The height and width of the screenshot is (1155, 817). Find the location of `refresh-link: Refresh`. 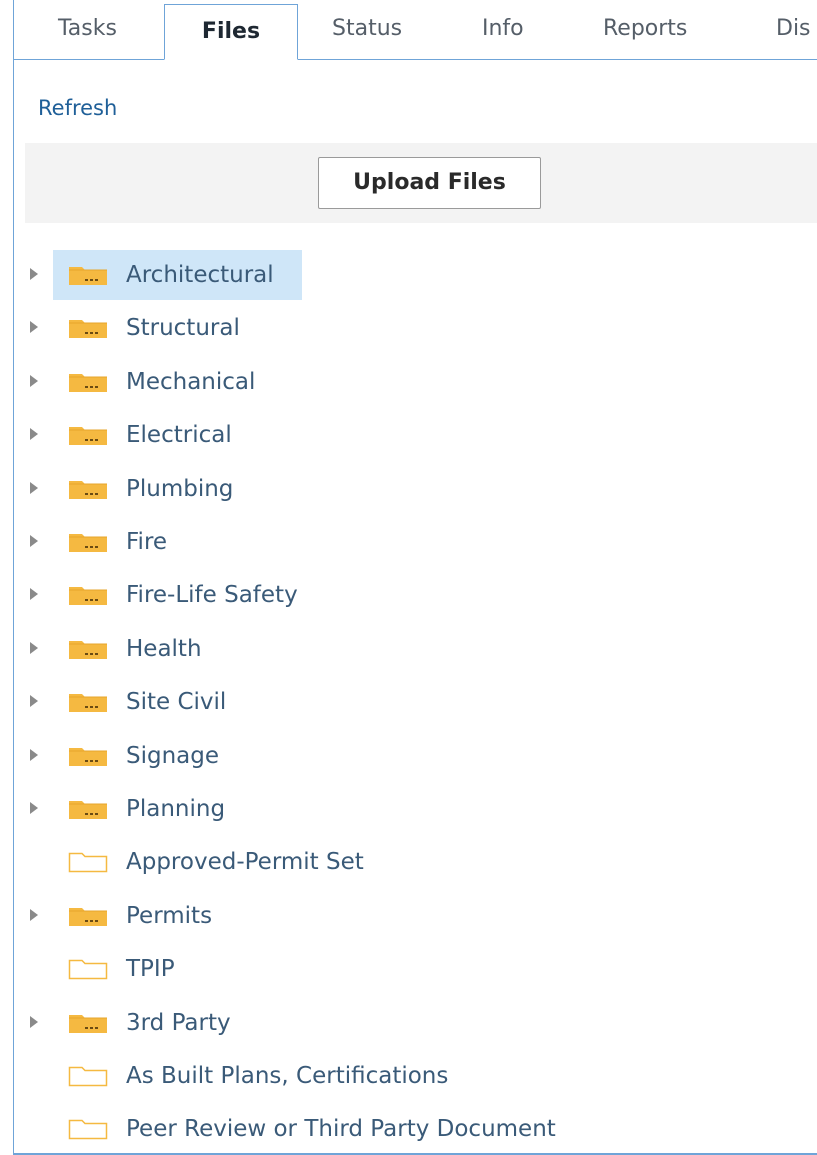

refresh-link: Refresh is located at coordinates (77, 108).